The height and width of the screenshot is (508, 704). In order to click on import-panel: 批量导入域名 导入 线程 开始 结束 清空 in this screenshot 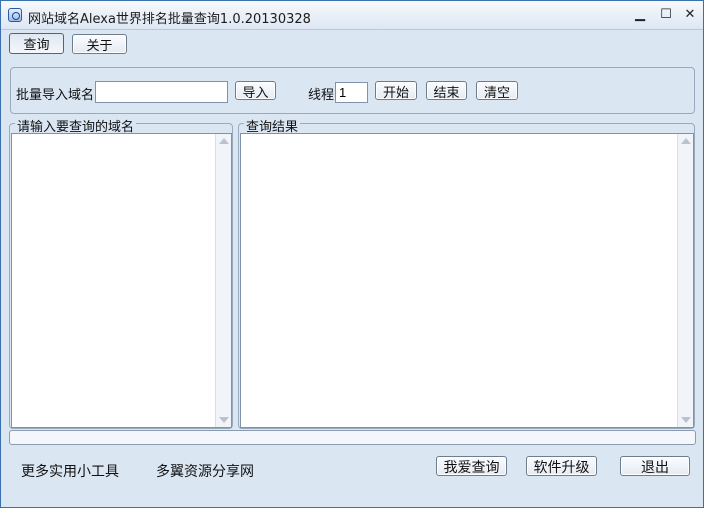, I will do `click(352, 90)`.